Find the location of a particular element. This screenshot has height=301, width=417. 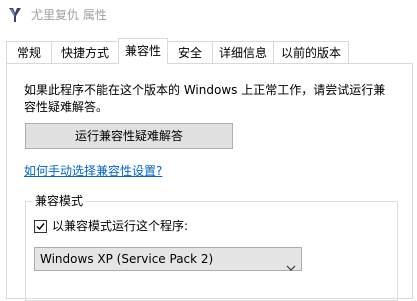

tab-compatibility: 兼容性 is located at coordinates (143, 51).